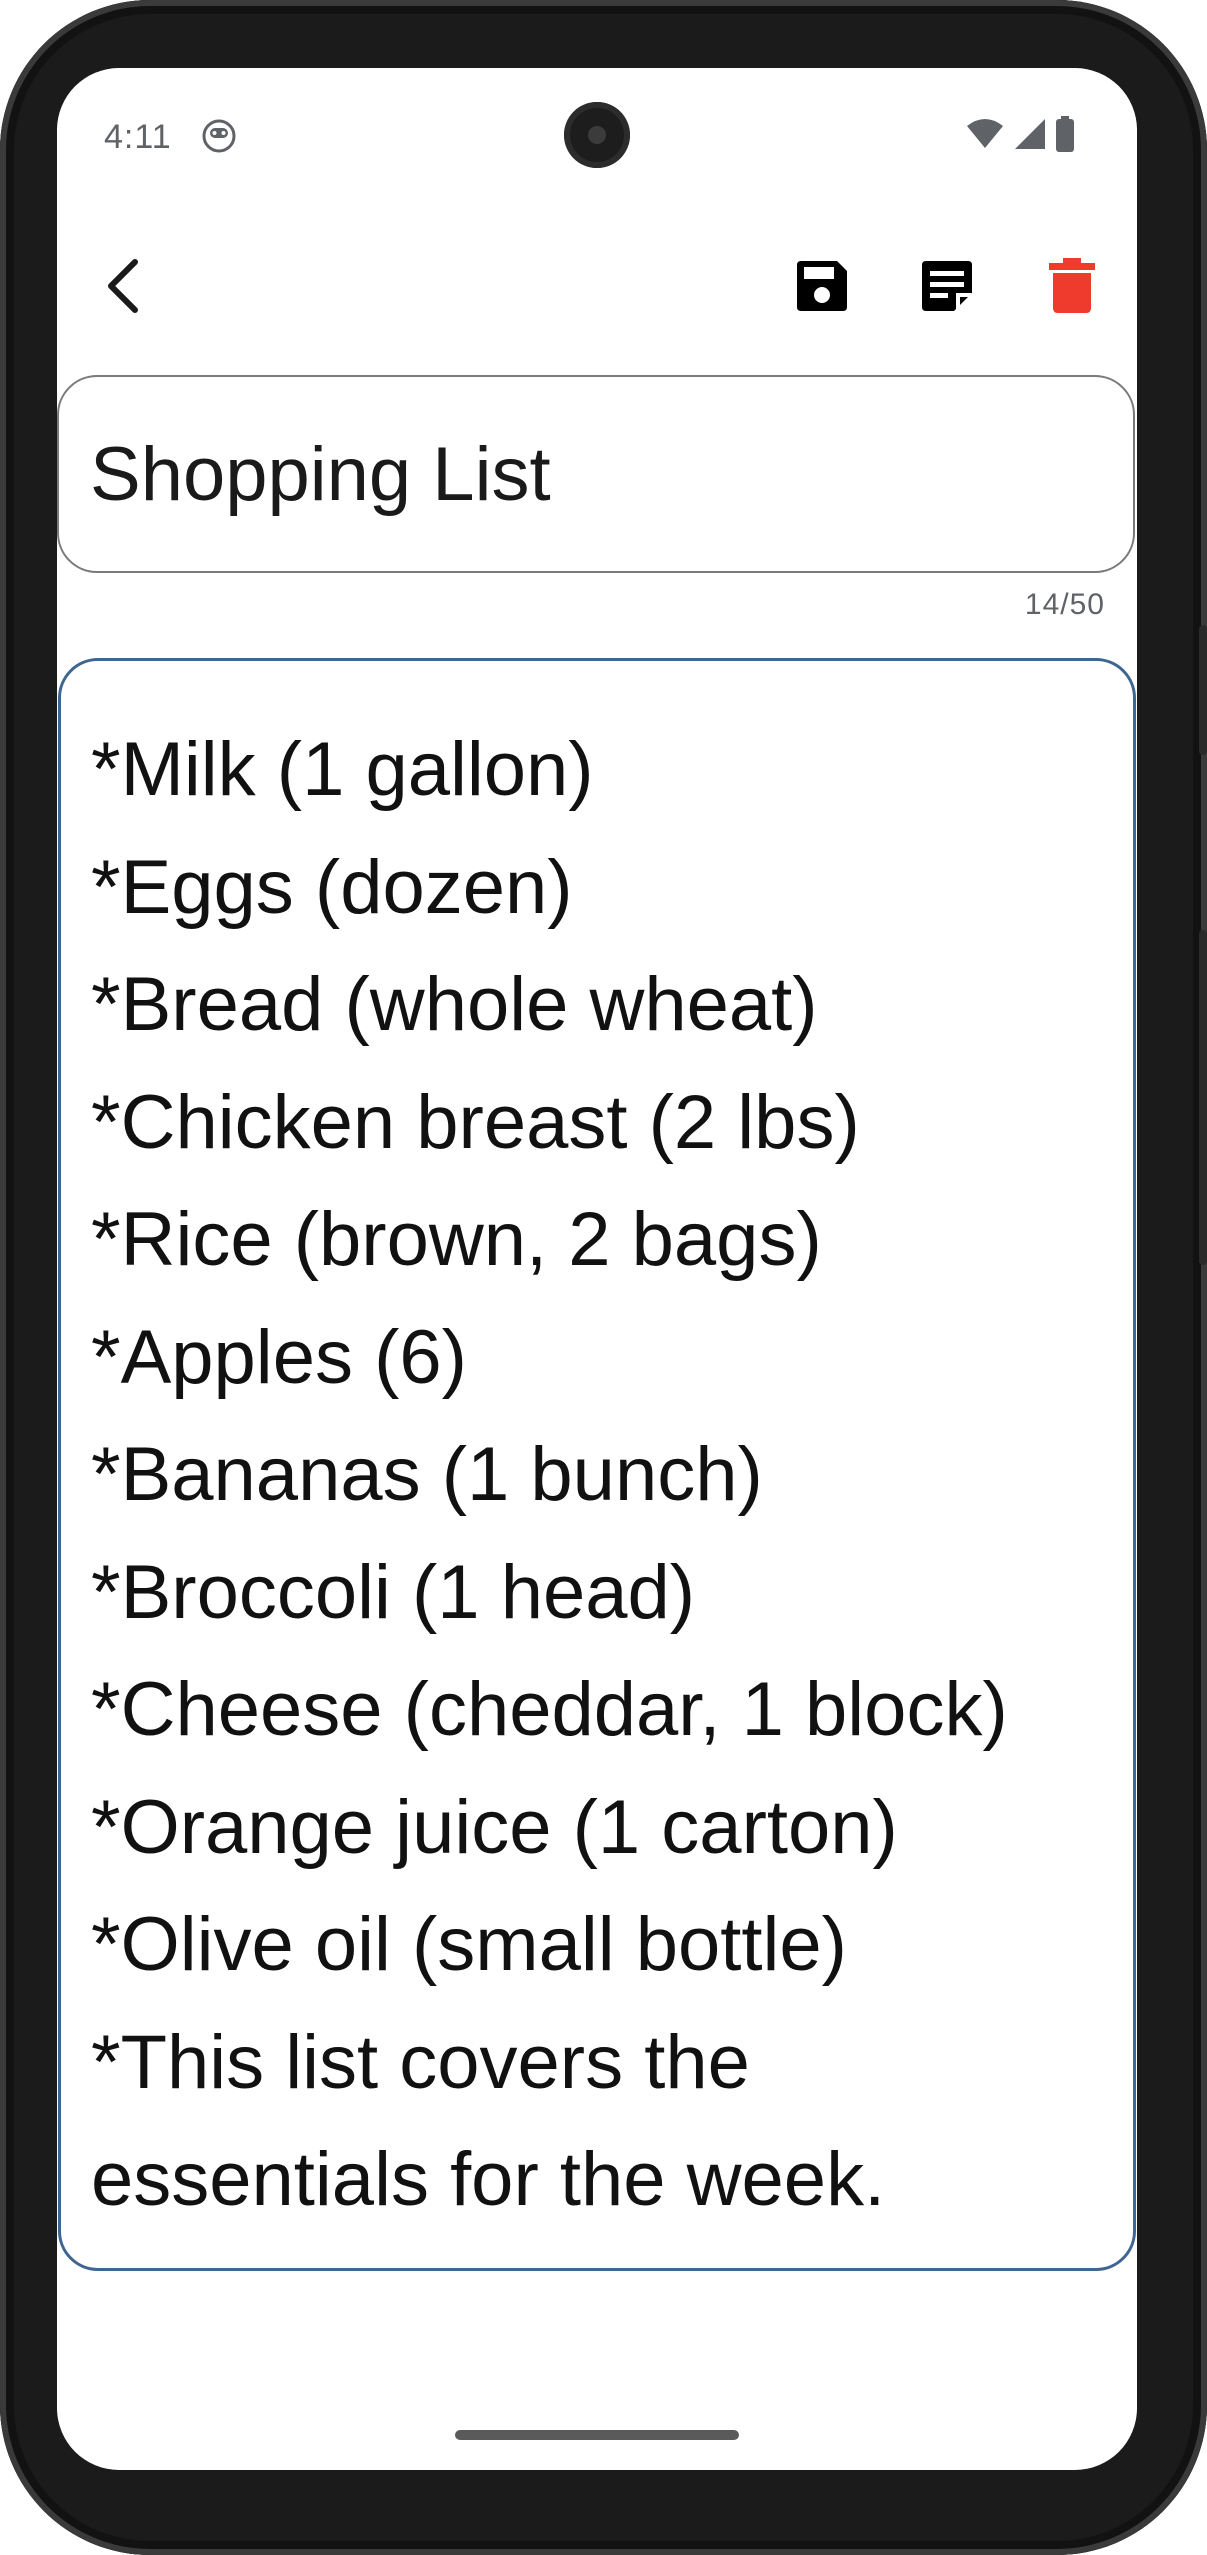 Image resolution: width=1207 pixels, height=2555 pixels. What do you see at coordinates (597, 2435) in the screenshot?
I see `gesture-nav-handle` at bounding box center [597, 2435].